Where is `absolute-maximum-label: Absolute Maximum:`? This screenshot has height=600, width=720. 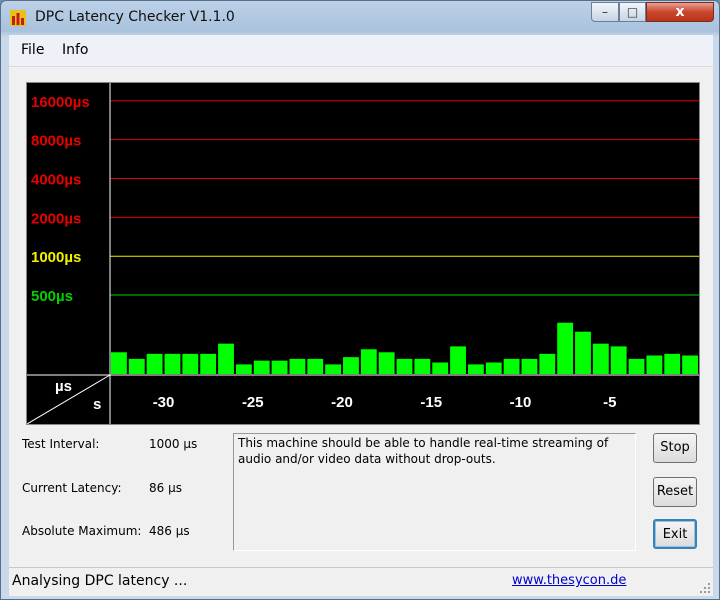 absolute-maximum-label: Absolute Maximum: is located at coordinates (82, 531).